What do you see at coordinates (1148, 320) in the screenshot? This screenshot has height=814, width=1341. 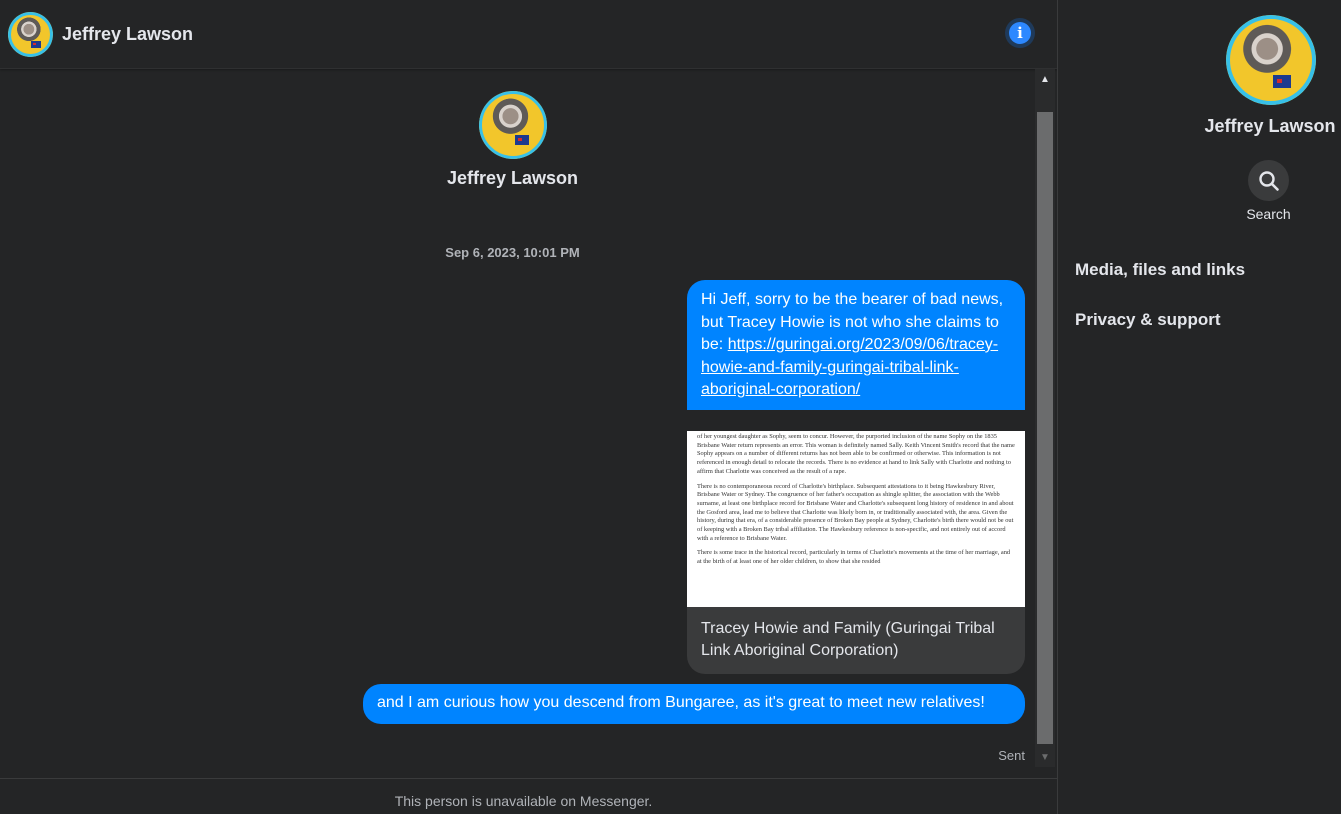 I see `sidebar-item-privacy-support: Privacy & support` at bounding box center [1148, 320].